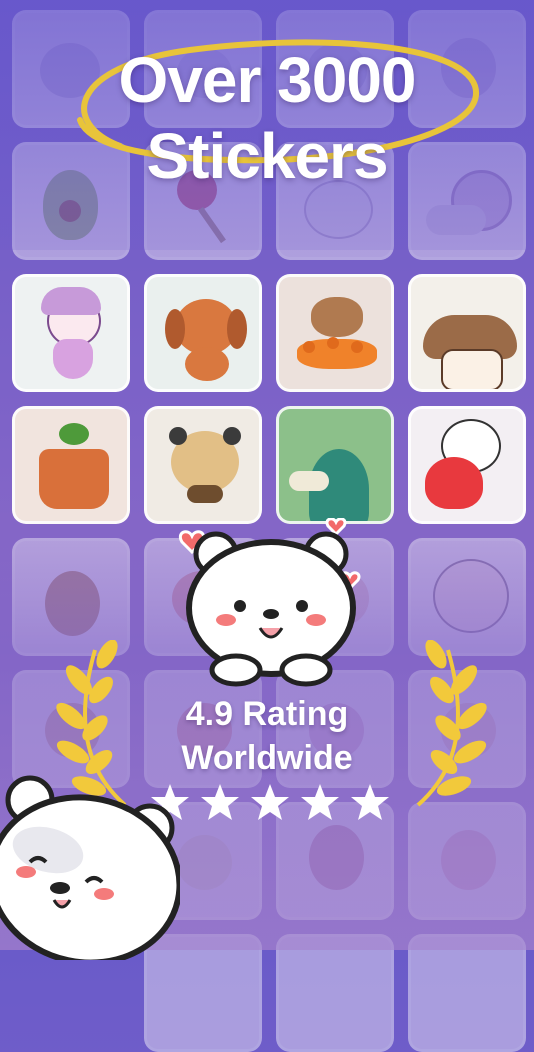 The width and height of the screenshot is (534, 1052). Describe the element at coordinates (337, 317) in the screenshot. I see `capybara-oranges-sticker-icon` at that location.